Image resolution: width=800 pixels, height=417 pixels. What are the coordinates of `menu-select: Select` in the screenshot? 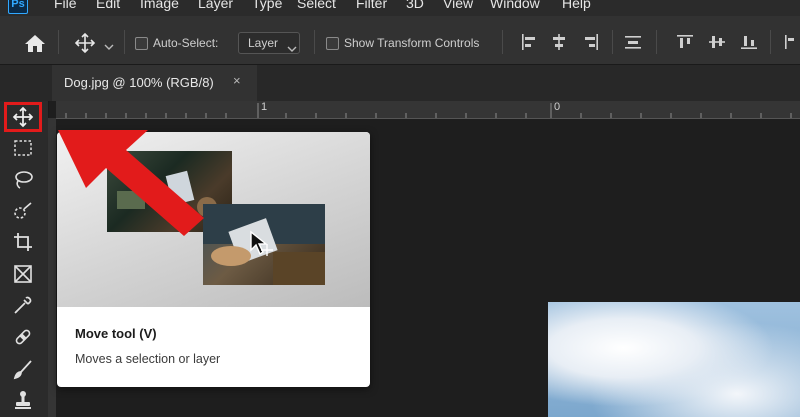 It's located at (316, 5).